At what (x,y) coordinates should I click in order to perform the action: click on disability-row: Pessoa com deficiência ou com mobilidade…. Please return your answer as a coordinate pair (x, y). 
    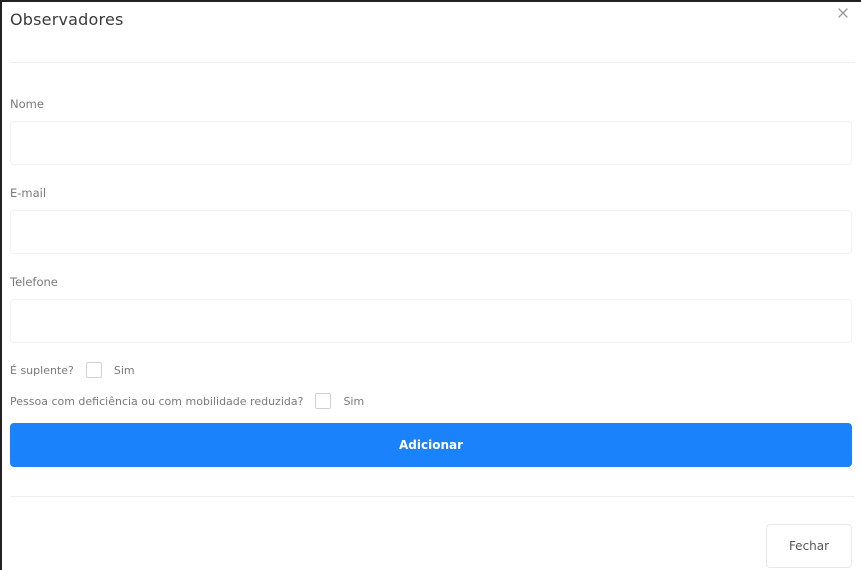
    Looking at the image, I should click on (187, 401).